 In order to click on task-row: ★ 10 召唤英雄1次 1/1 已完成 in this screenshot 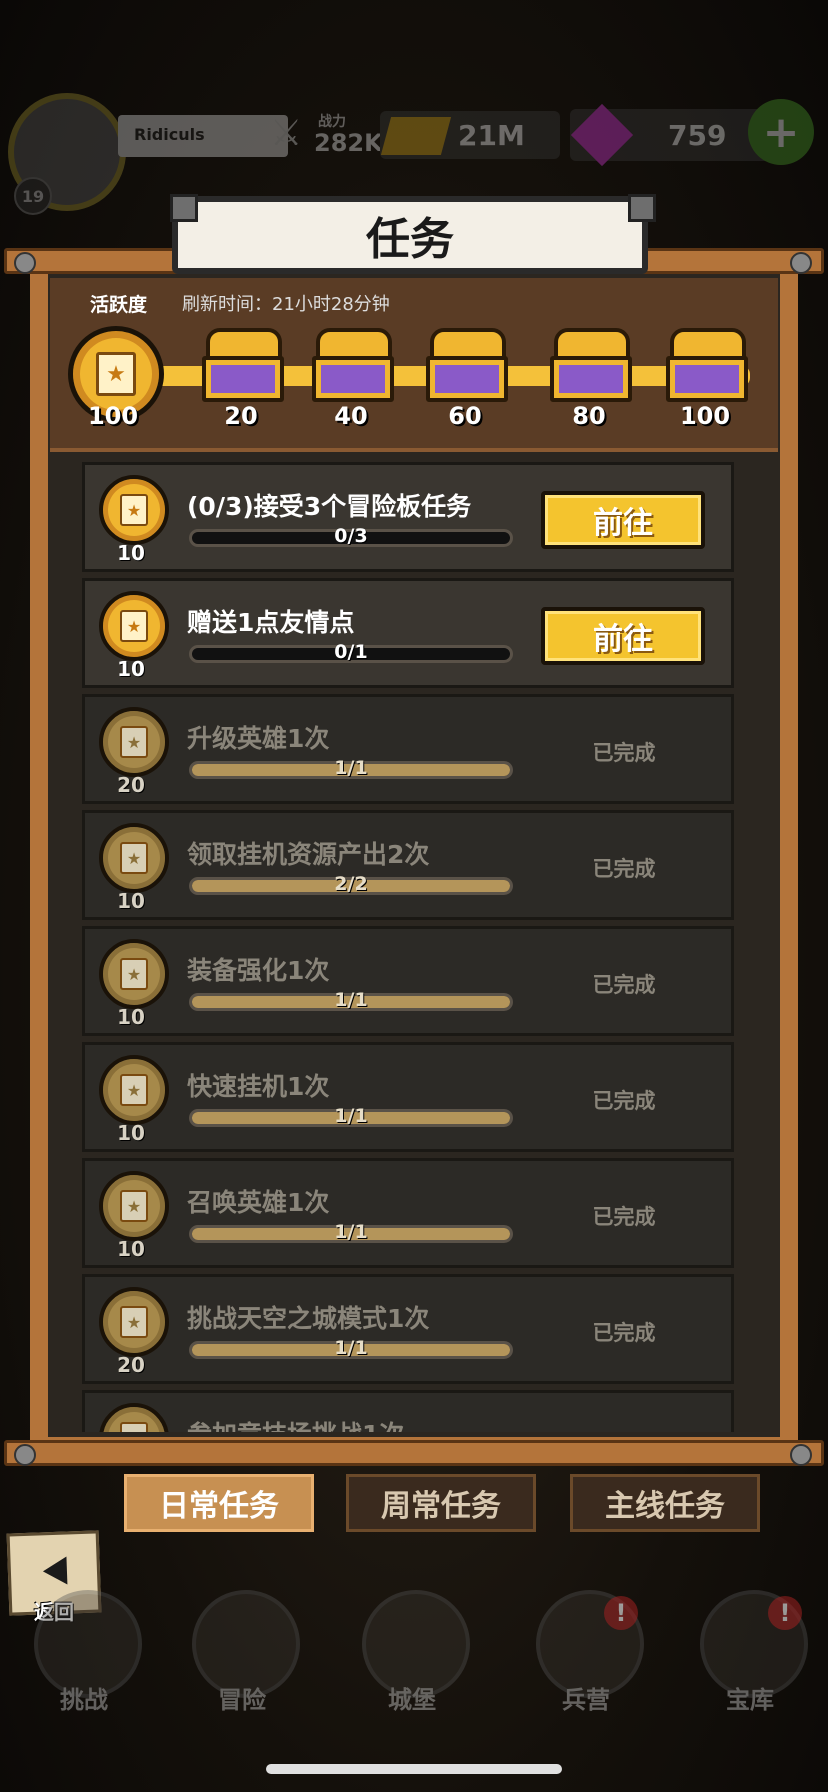, I will do `click(408, 1213)`.